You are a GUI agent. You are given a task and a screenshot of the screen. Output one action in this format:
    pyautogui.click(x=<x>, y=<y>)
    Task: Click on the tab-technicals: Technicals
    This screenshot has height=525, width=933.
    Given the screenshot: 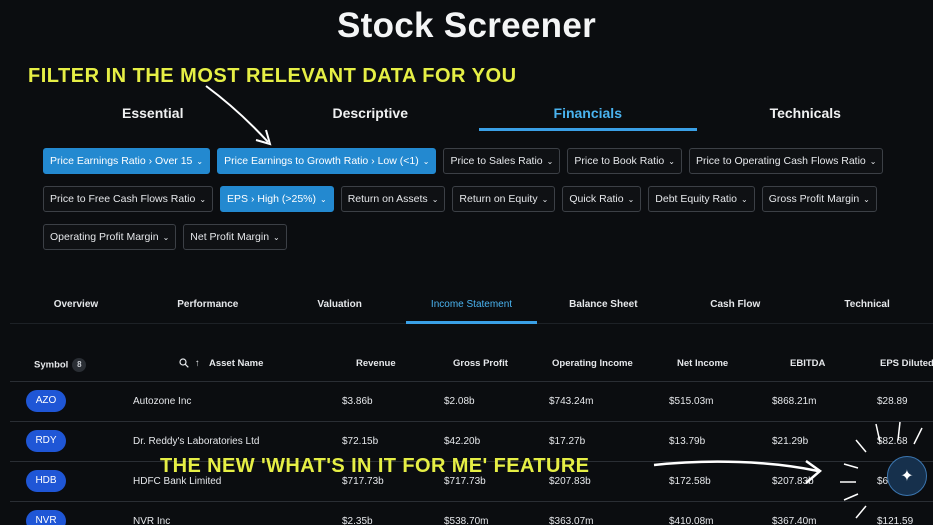 What is the action you would take?
    pyautogui.click(x=806, y=115)
    